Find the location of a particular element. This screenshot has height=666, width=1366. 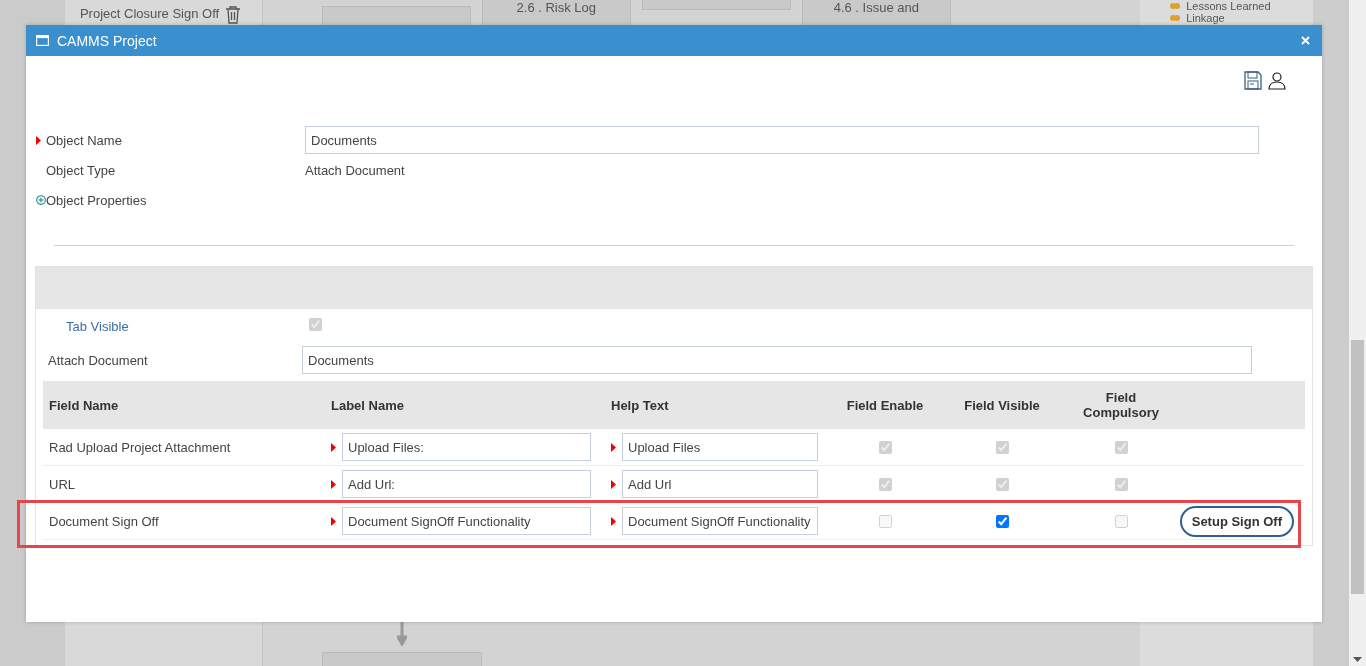

input-field: Upload Files is located at coordinates (720, 447).